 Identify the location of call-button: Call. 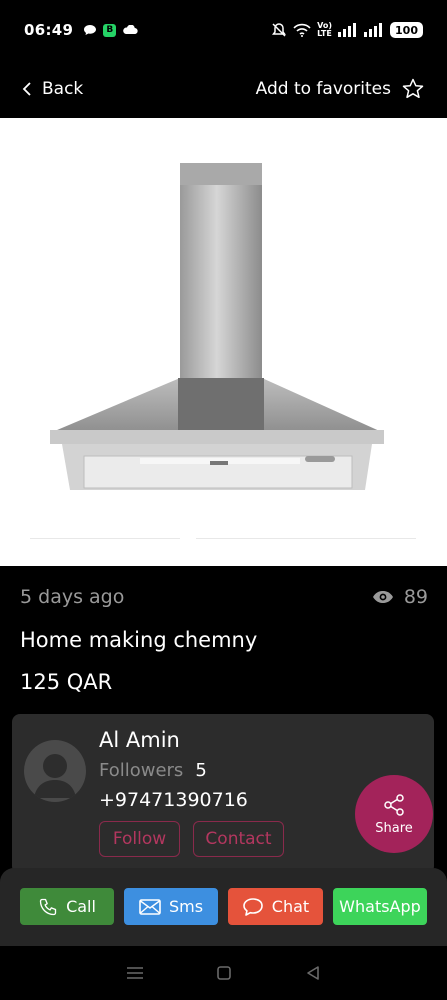
(67, 906).